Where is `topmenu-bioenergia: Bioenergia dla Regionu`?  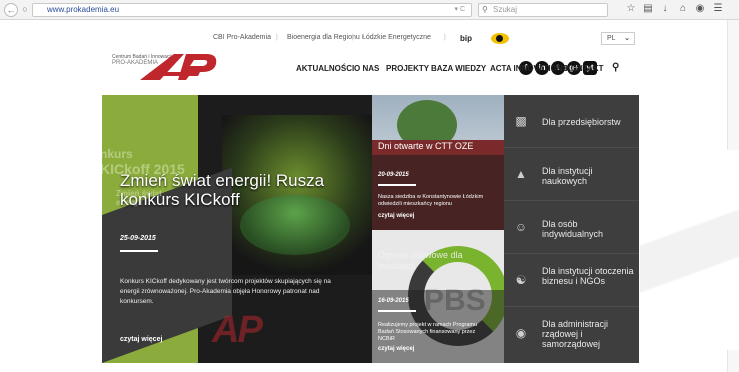 topmenu-bioenergia: Bioenergia dla Regionu is located at coordinates (323, 37).